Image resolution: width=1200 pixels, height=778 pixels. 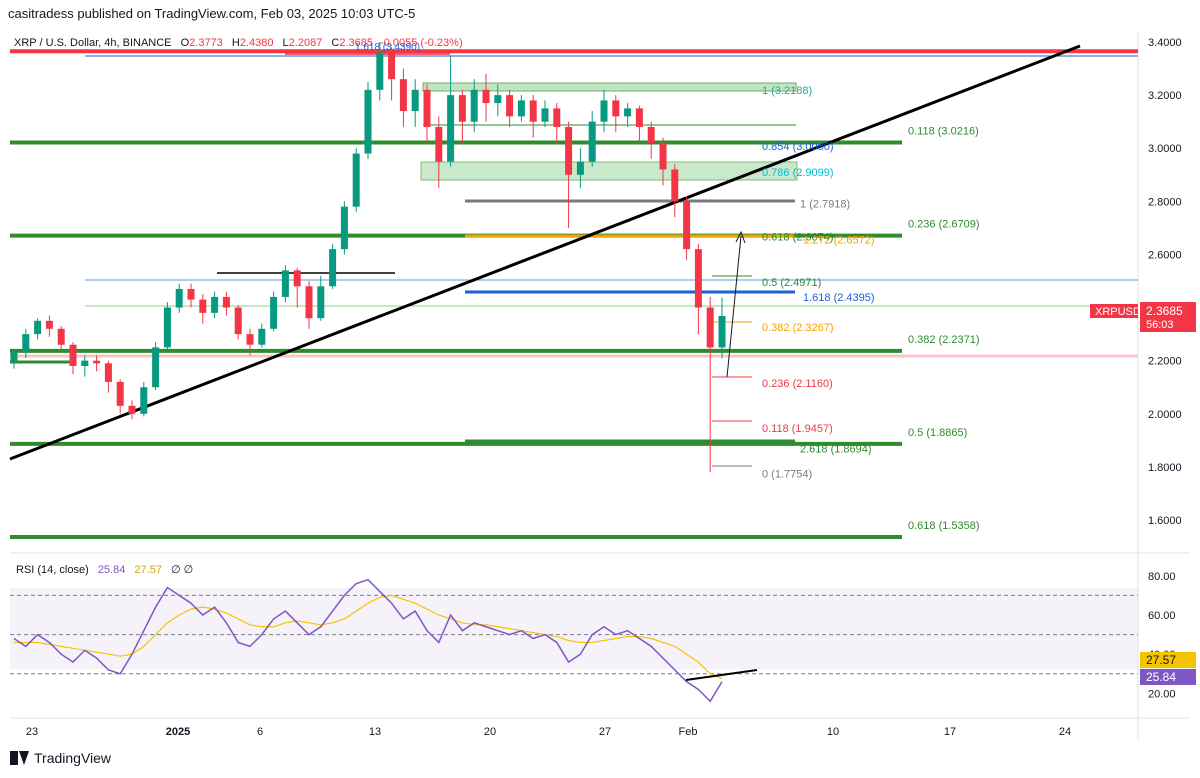 I want to click on fib-label: 1.272 (2.6572), so click(x=839, y=240).